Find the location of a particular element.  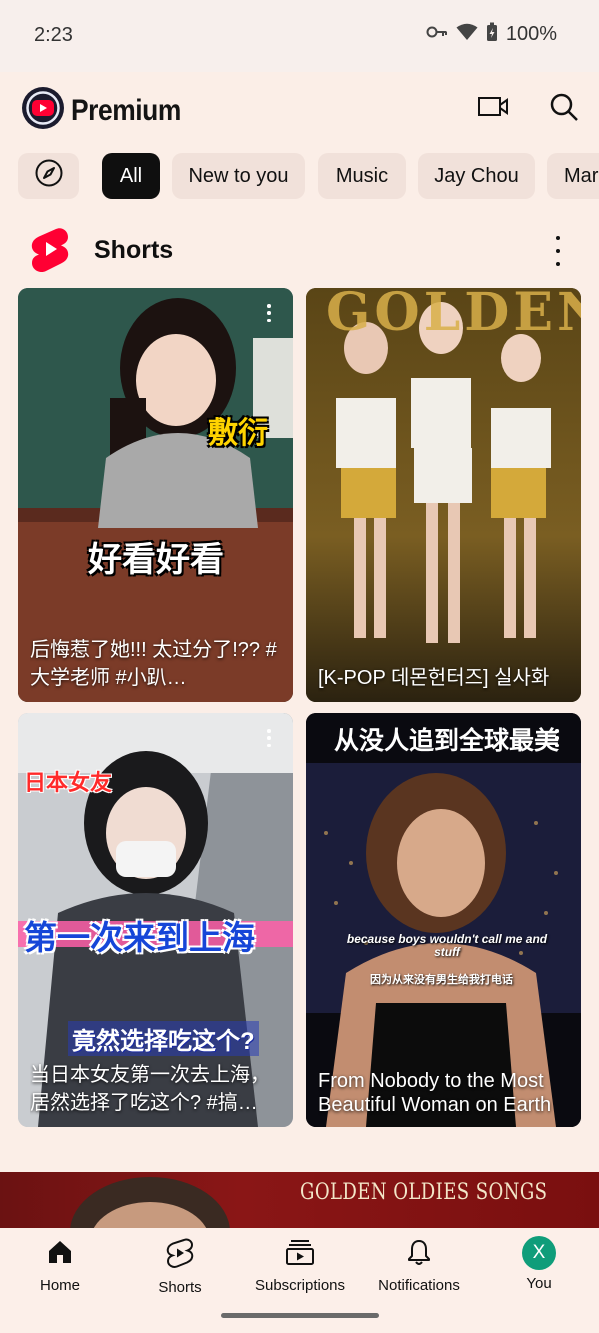

short-caption: [K-POP 데몬헌터즈] 실사화 is located at coordinates (434, 678).